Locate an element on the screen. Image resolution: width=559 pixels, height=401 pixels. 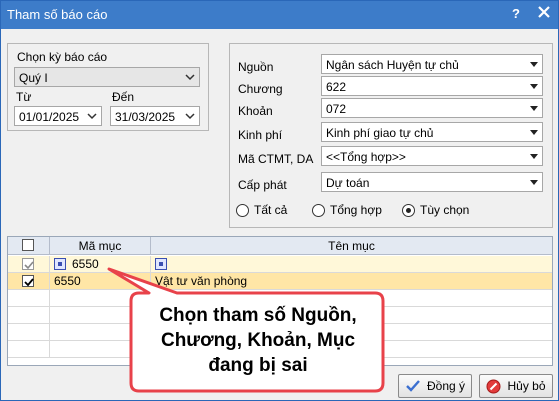
cancel-button: Hủy bỏ is located at coordinates (516, 386).